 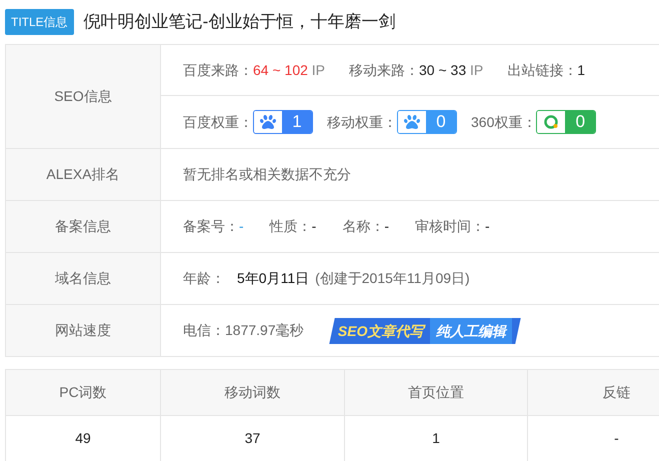 What do you see at coordinates (273, 278) in the screenshot?
I see `age-value: 5年0月11日` at bounding box center [273, 278].